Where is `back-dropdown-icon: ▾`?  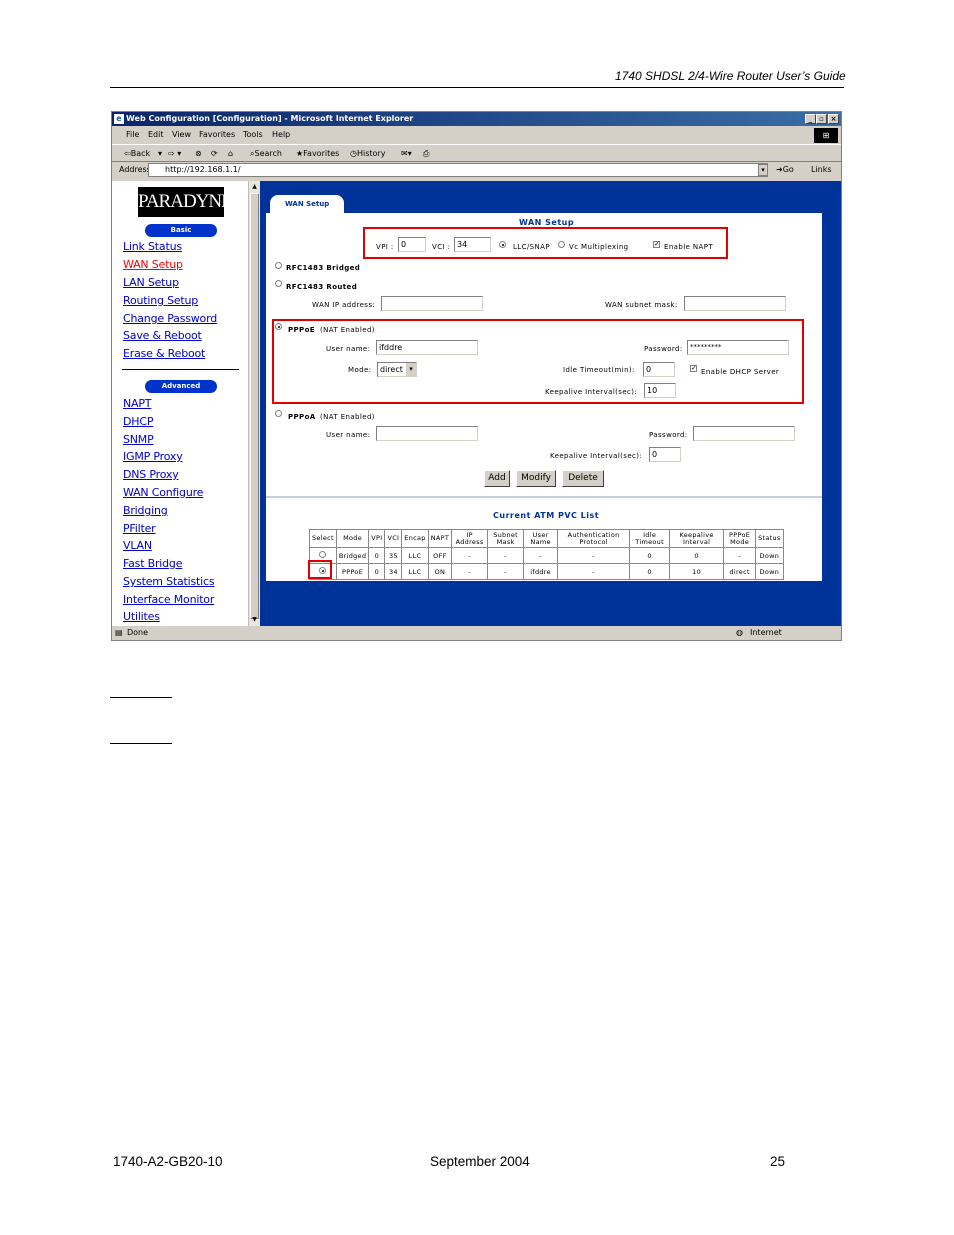 back-dropdown-icon: ▾ is located at coordinates (160, 154).